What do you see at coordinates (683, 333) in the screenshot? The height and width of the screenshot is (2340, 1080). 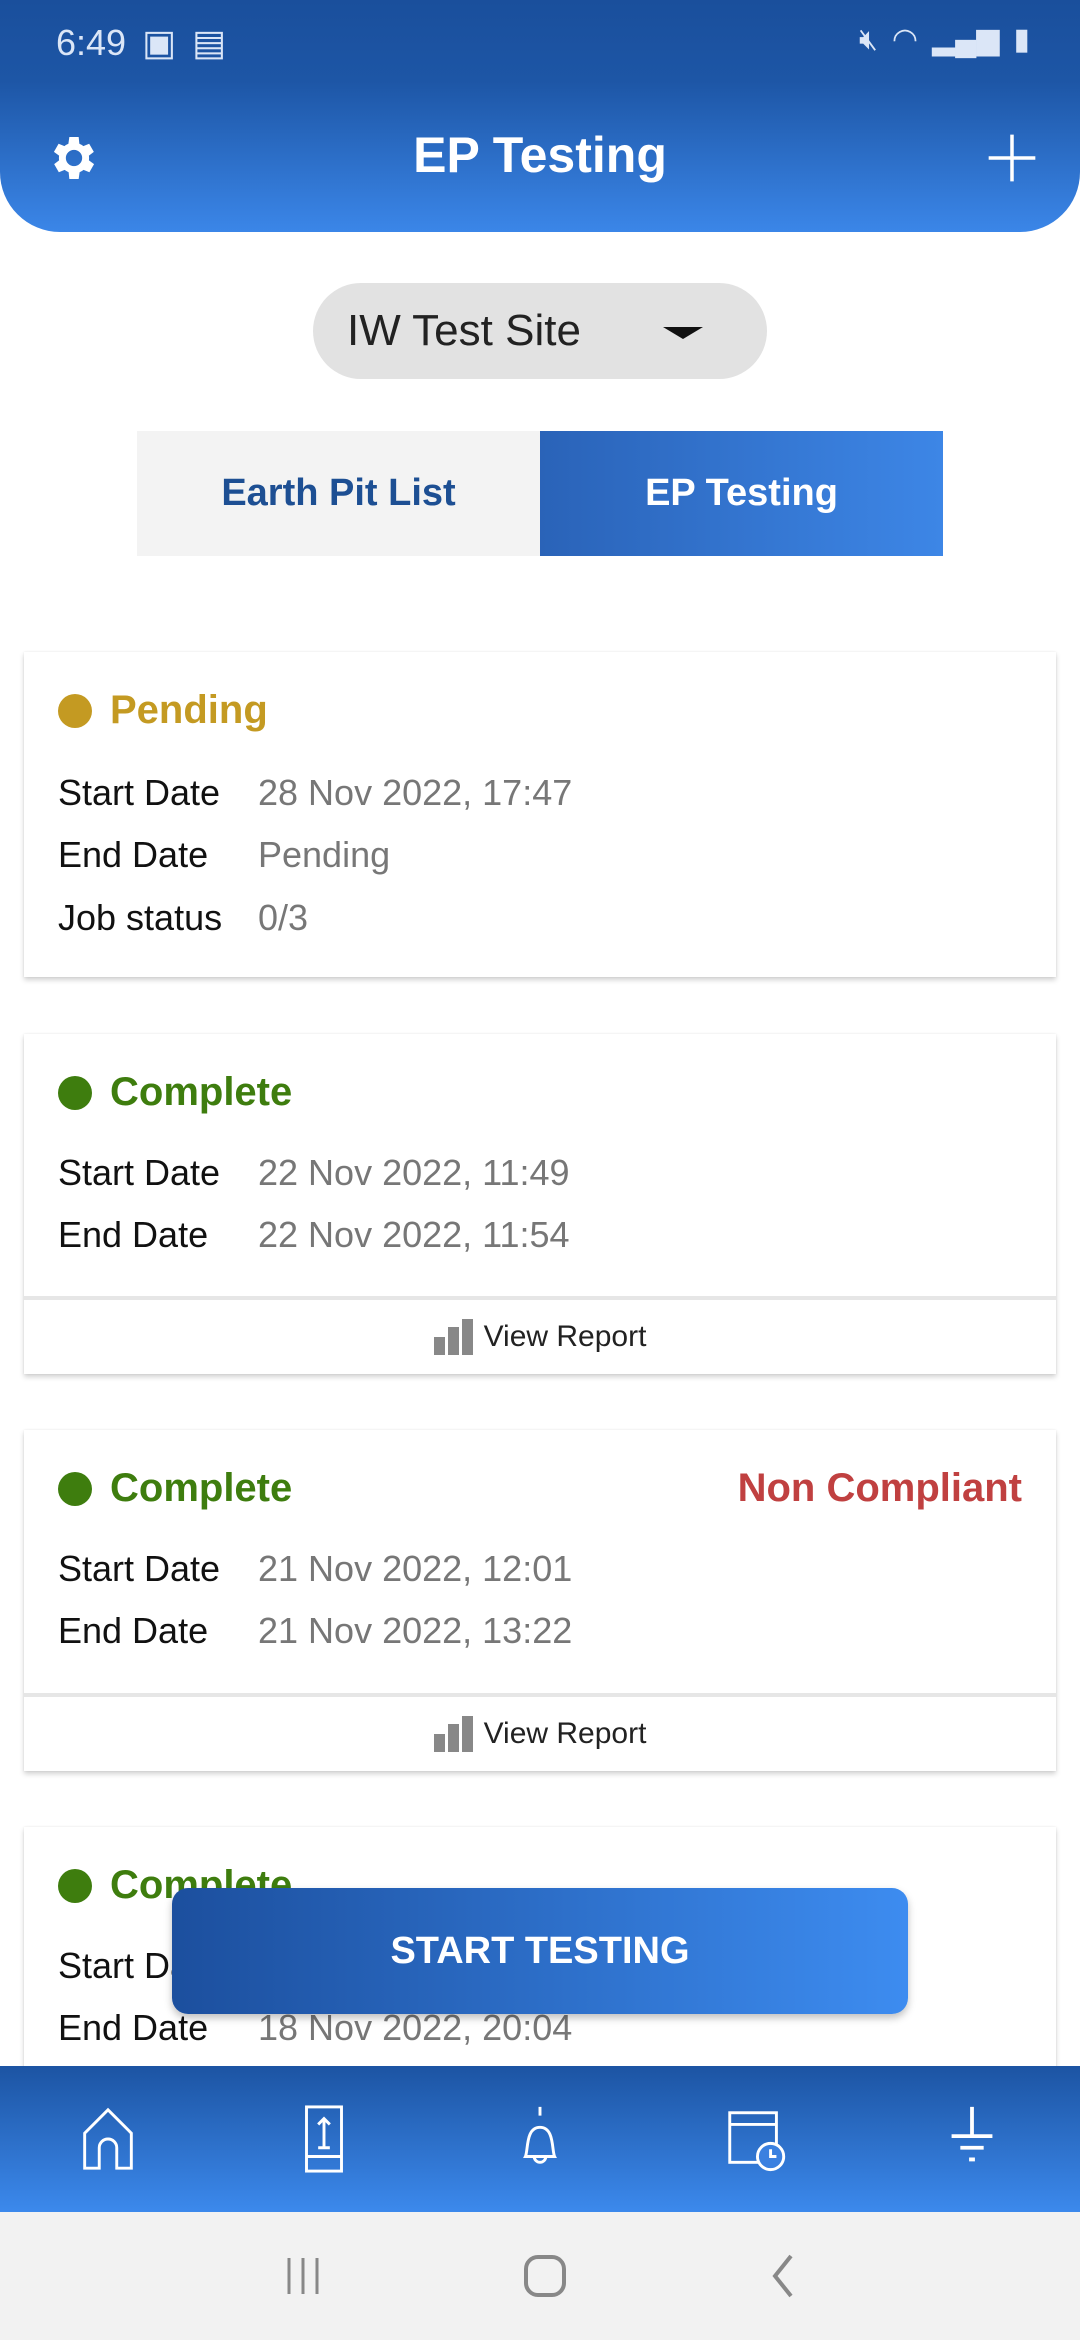 I see `caret-down-icon` at bounding box center [683, 333].